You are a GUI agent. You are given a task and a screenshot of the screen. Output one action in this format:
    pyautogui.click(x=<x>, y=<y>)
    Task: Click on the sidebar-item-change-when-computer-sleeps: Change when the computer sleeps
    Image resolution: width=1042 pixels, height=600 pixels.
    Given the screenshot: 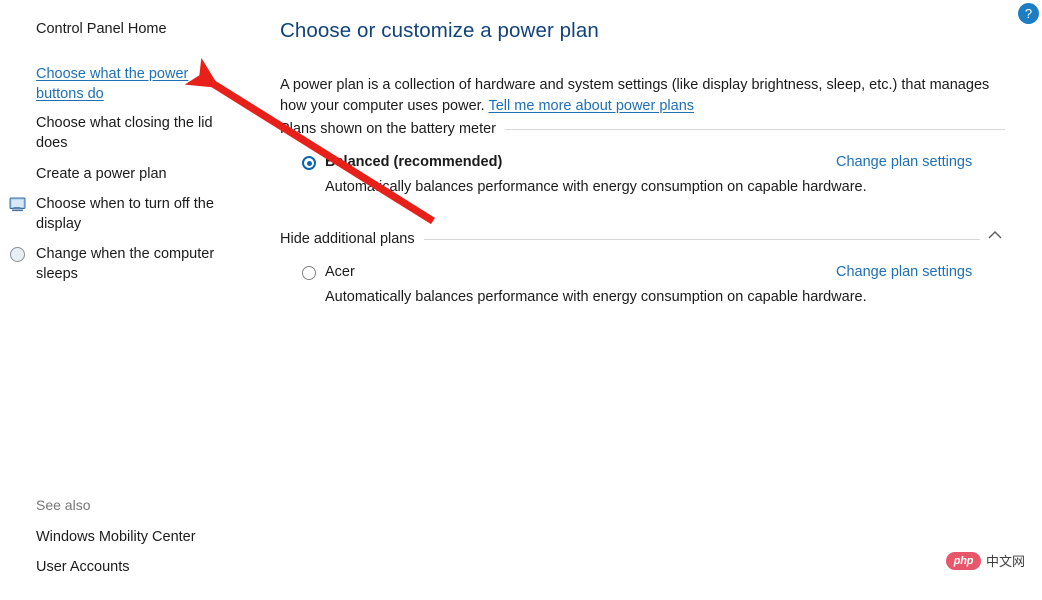 What is the action you would take?
    pyautogui.click(x=133, y=264)
    